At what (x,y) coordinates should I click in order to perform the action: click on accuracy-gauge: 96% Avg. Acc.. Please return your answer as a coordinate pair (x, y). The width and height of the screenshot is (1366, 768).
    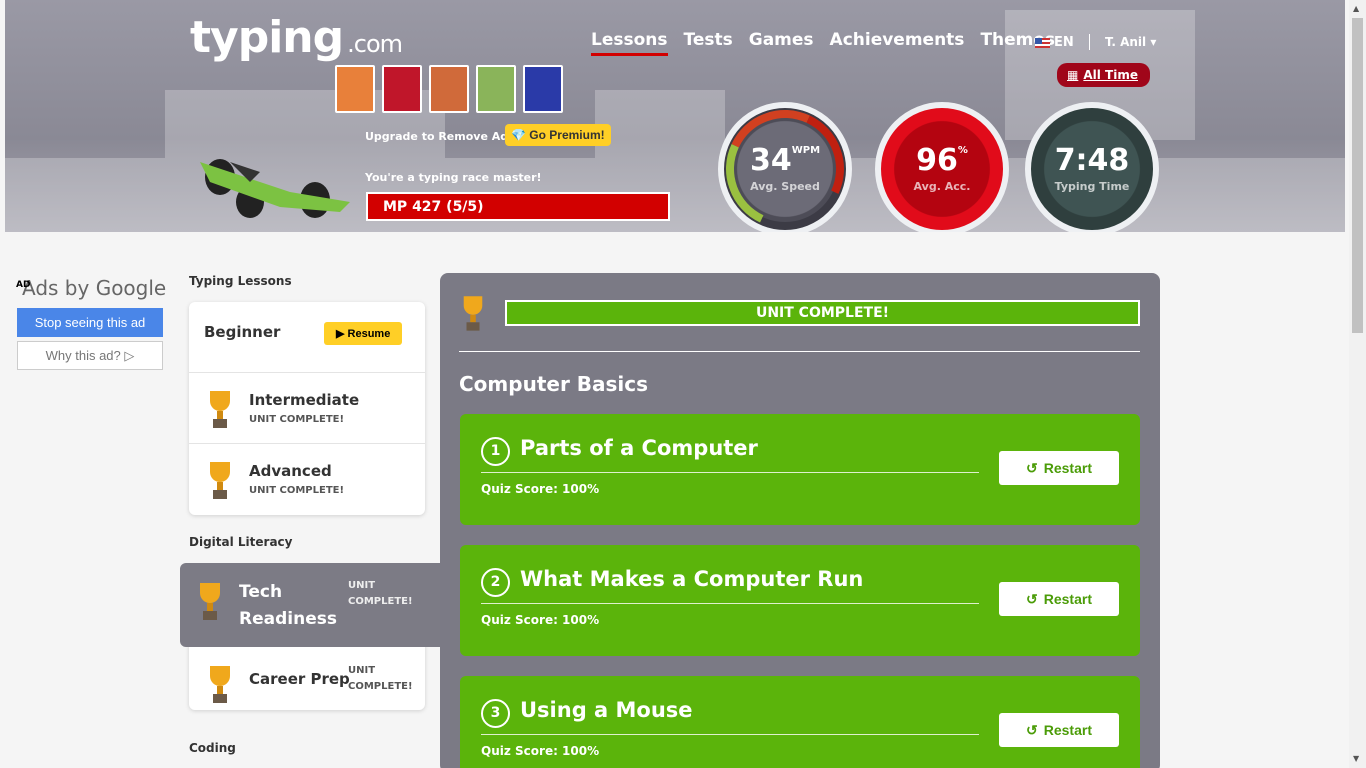
    Looking at the image, I should click on (942, 167).